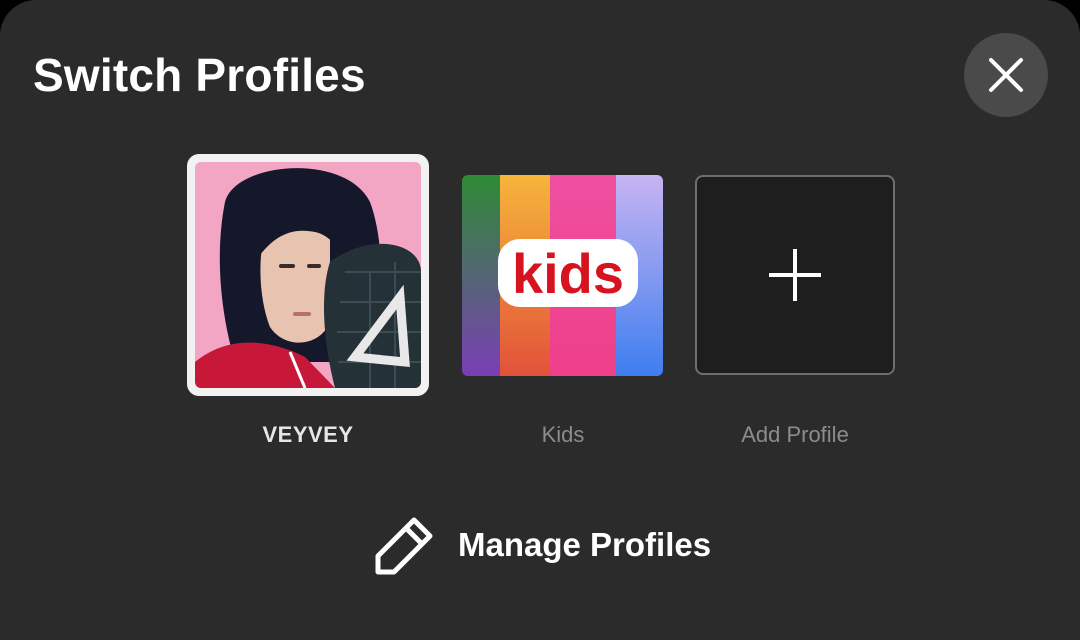 Image resolution: width=1080 pixels, height=640 pixels. Describe the element at coordinates (199, 75) in the screenshot. I see `page-title: Switch Profiles` at that location.